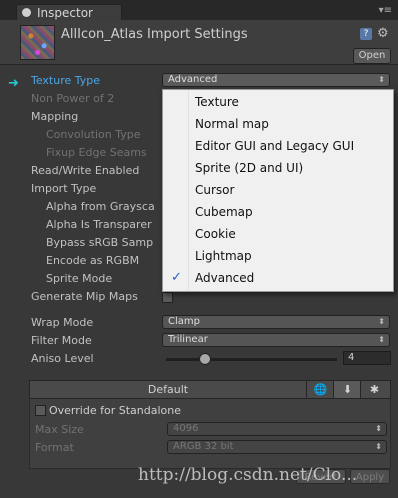  Describe the element at coordinates (383, 33) in the screenshot. I see `gear-icon: ⚙` at that location.